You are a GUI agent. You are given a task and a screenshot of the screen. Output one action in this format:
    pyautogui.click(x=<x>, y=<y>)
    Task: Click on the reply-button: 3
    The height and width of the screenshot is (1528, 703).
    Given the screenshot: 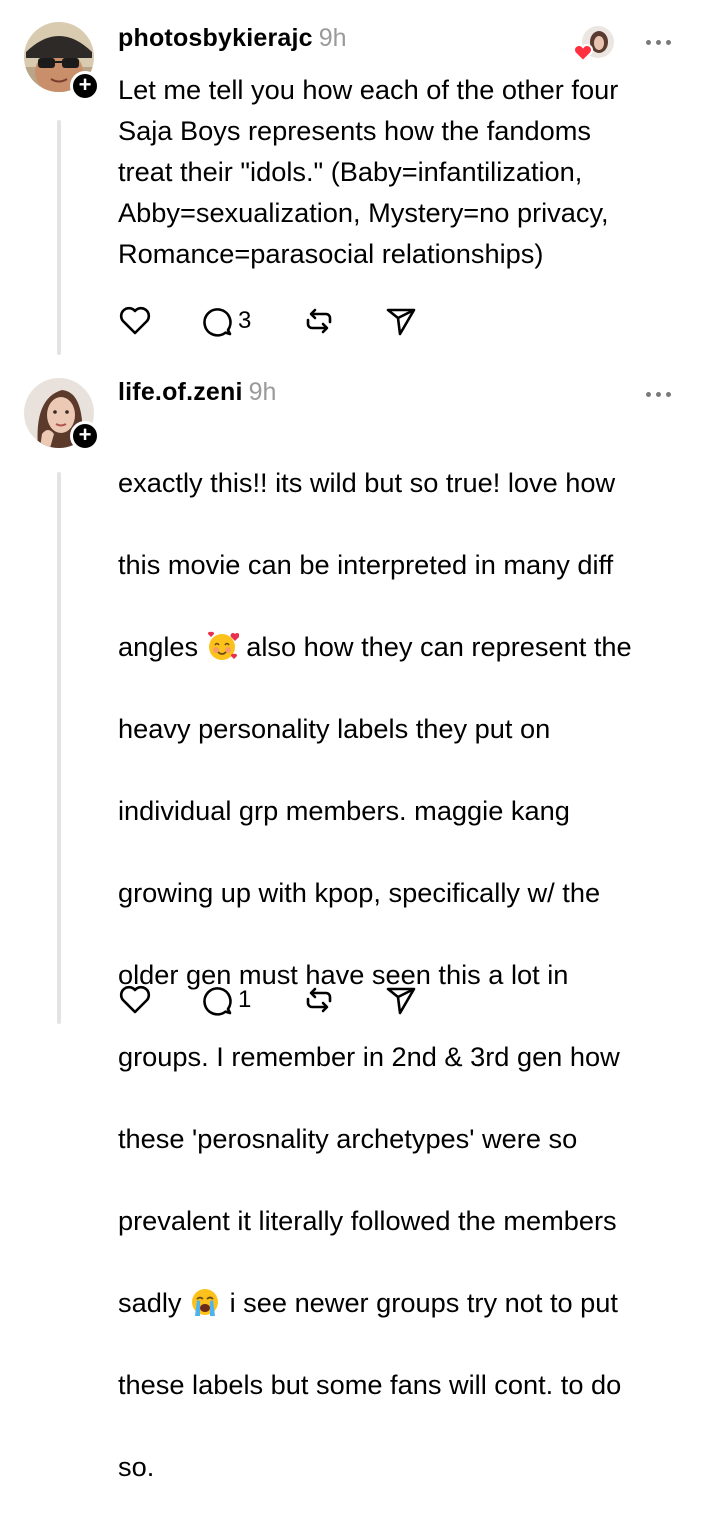 What is the action you would take?
    pyautogui.click(x=225, y=321)
    